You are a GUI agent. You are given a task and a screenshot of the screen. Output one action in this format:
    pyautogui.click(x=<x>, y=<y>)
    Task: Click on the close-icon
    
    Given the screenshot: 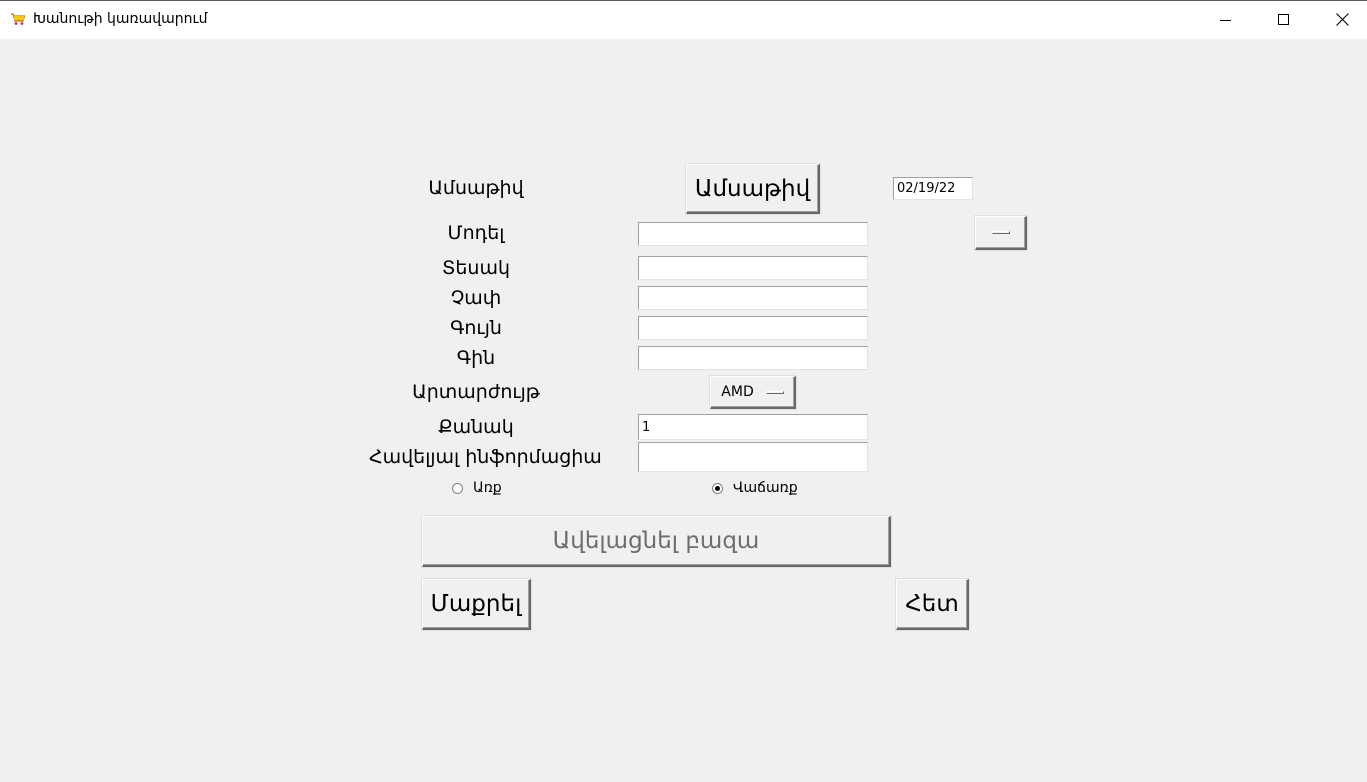 What is the action you would take?
    pyautogui.click(x=1342, y=20)
    